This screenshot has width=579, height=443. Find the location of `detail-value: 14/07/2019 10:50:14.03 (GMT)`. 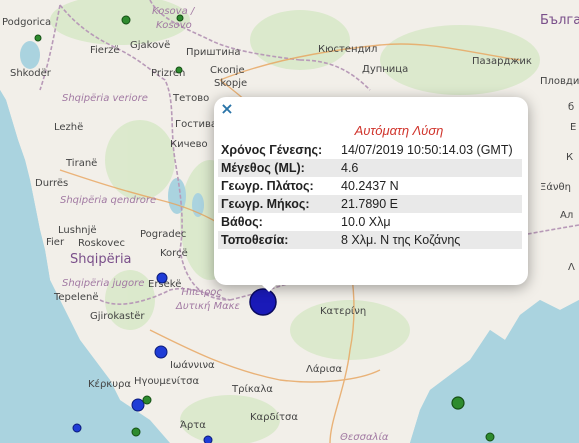

detail-value: 14/07/2019 10:50:14.03 (GMT) is located at coordinates (427, 150).